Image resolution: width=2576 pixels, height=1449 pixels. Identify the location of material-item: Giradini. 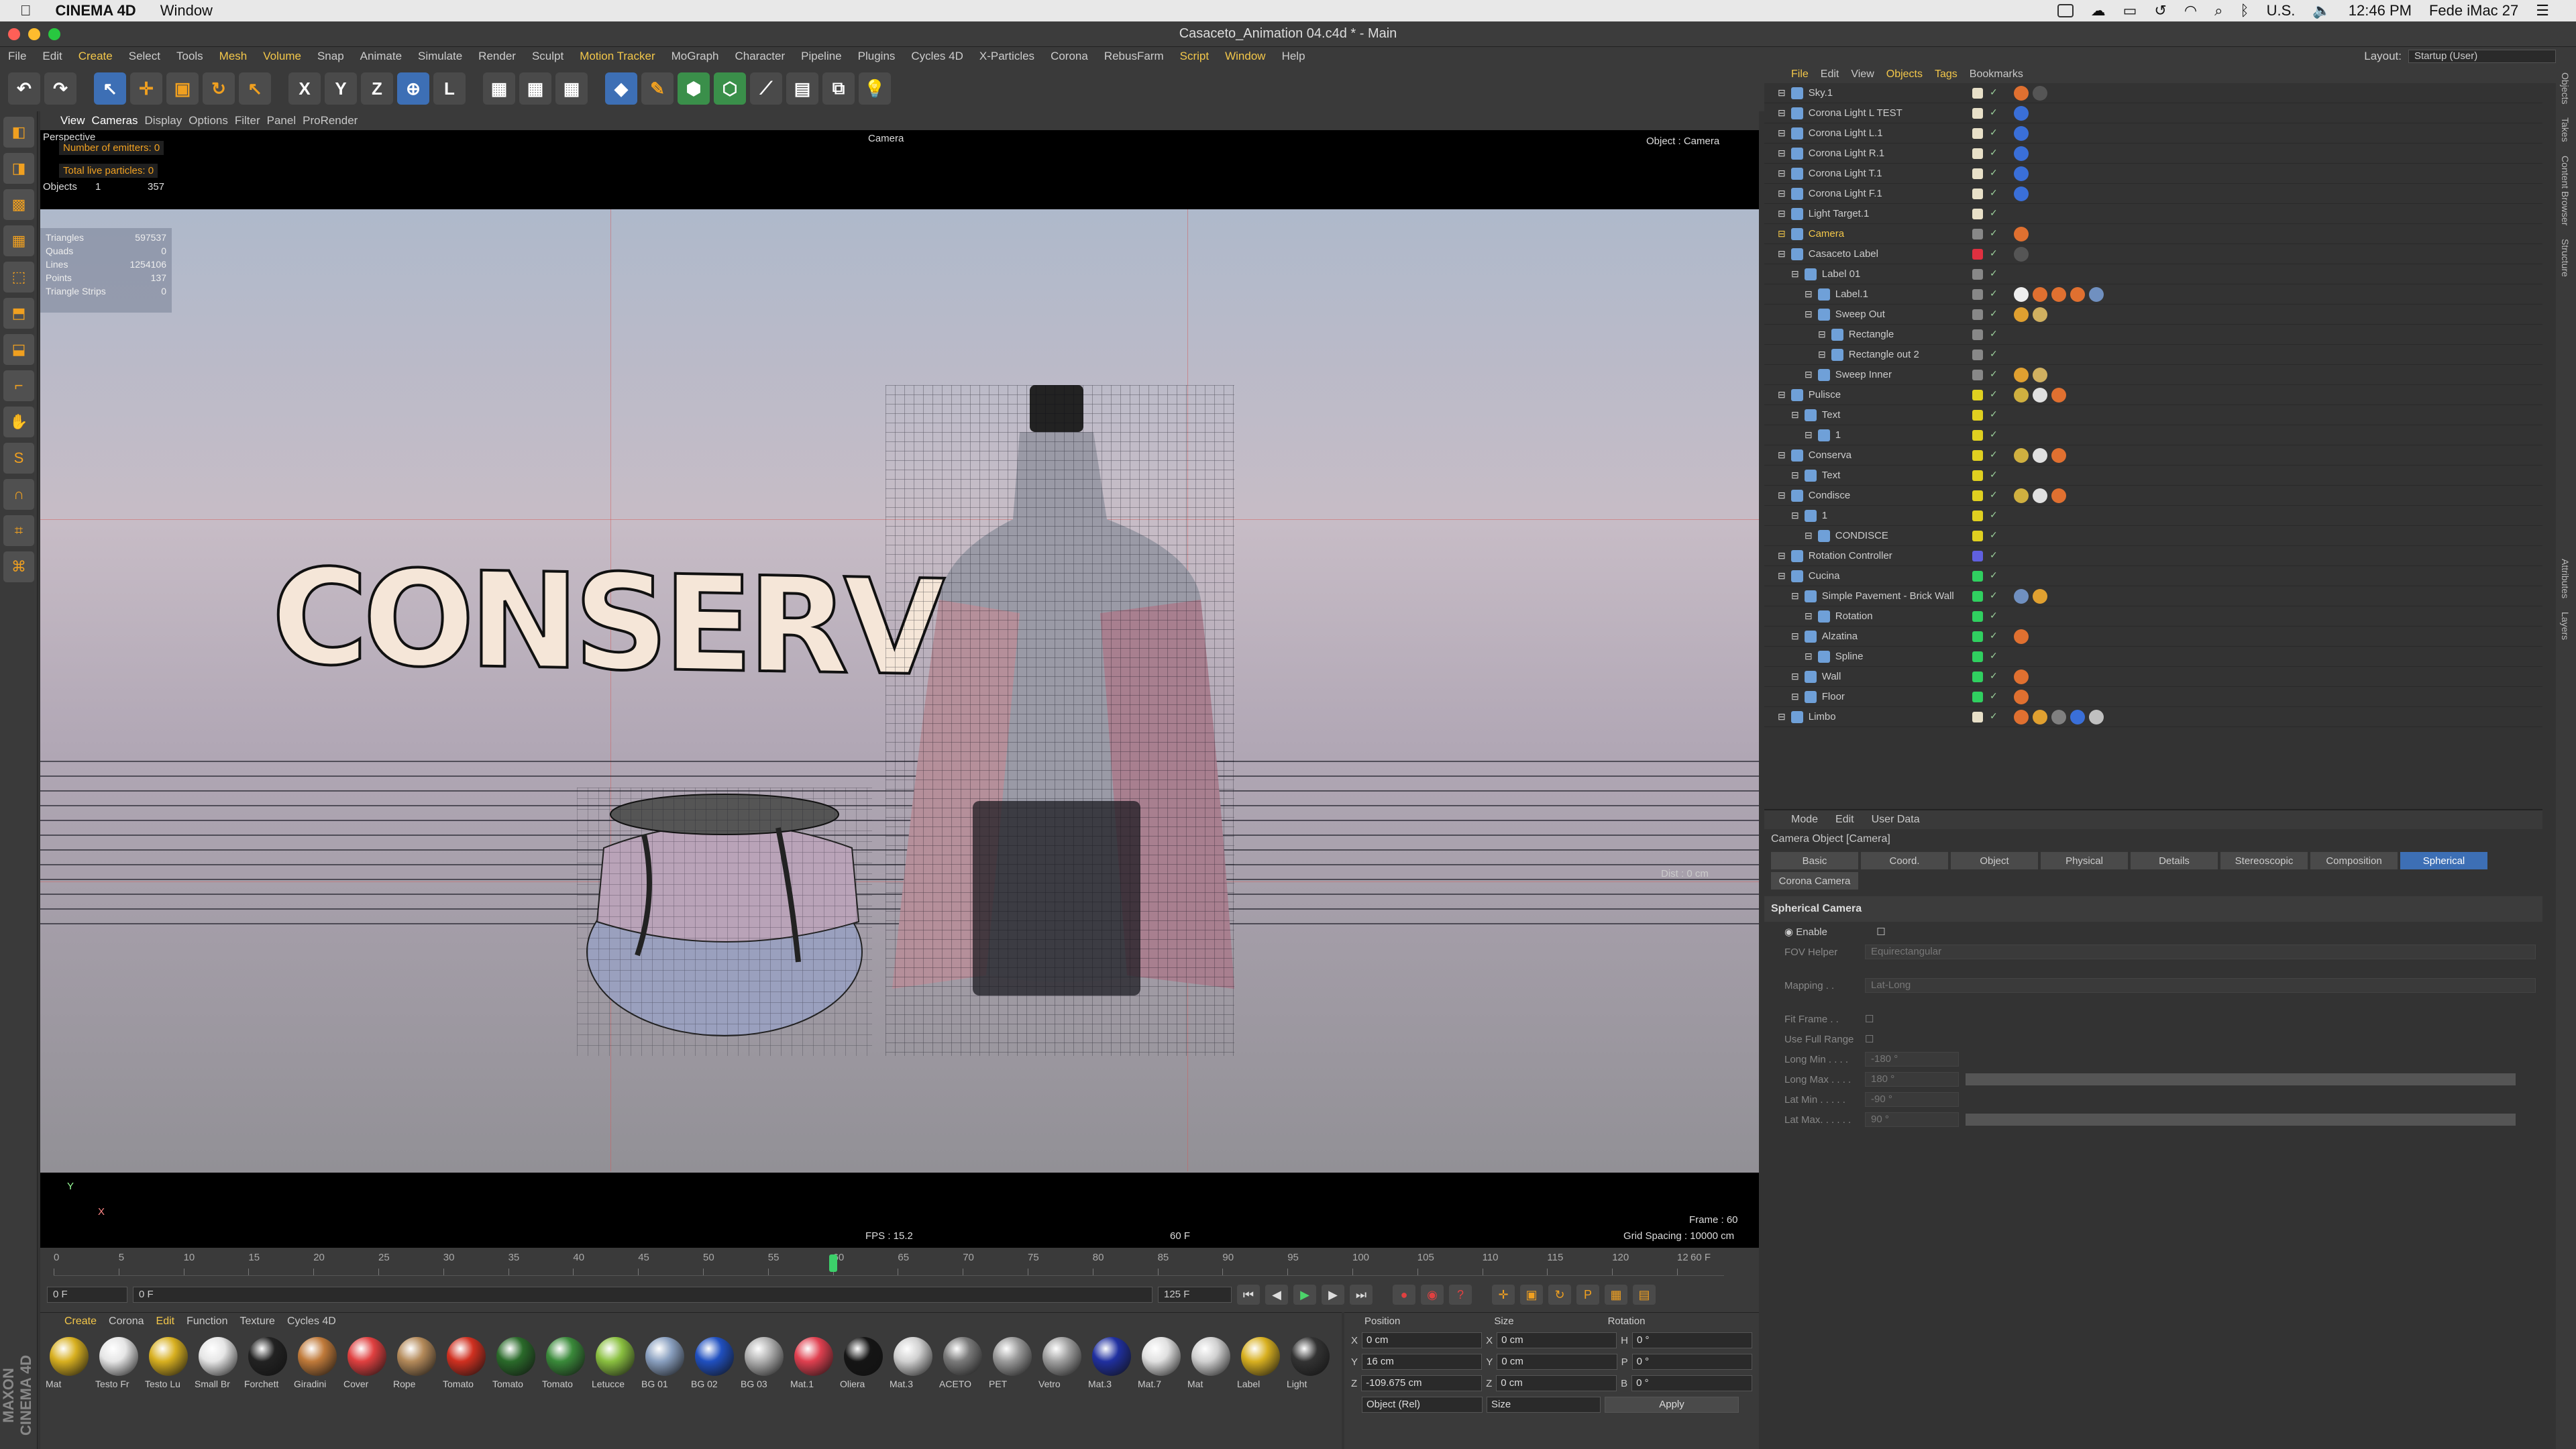
(317, 1361).